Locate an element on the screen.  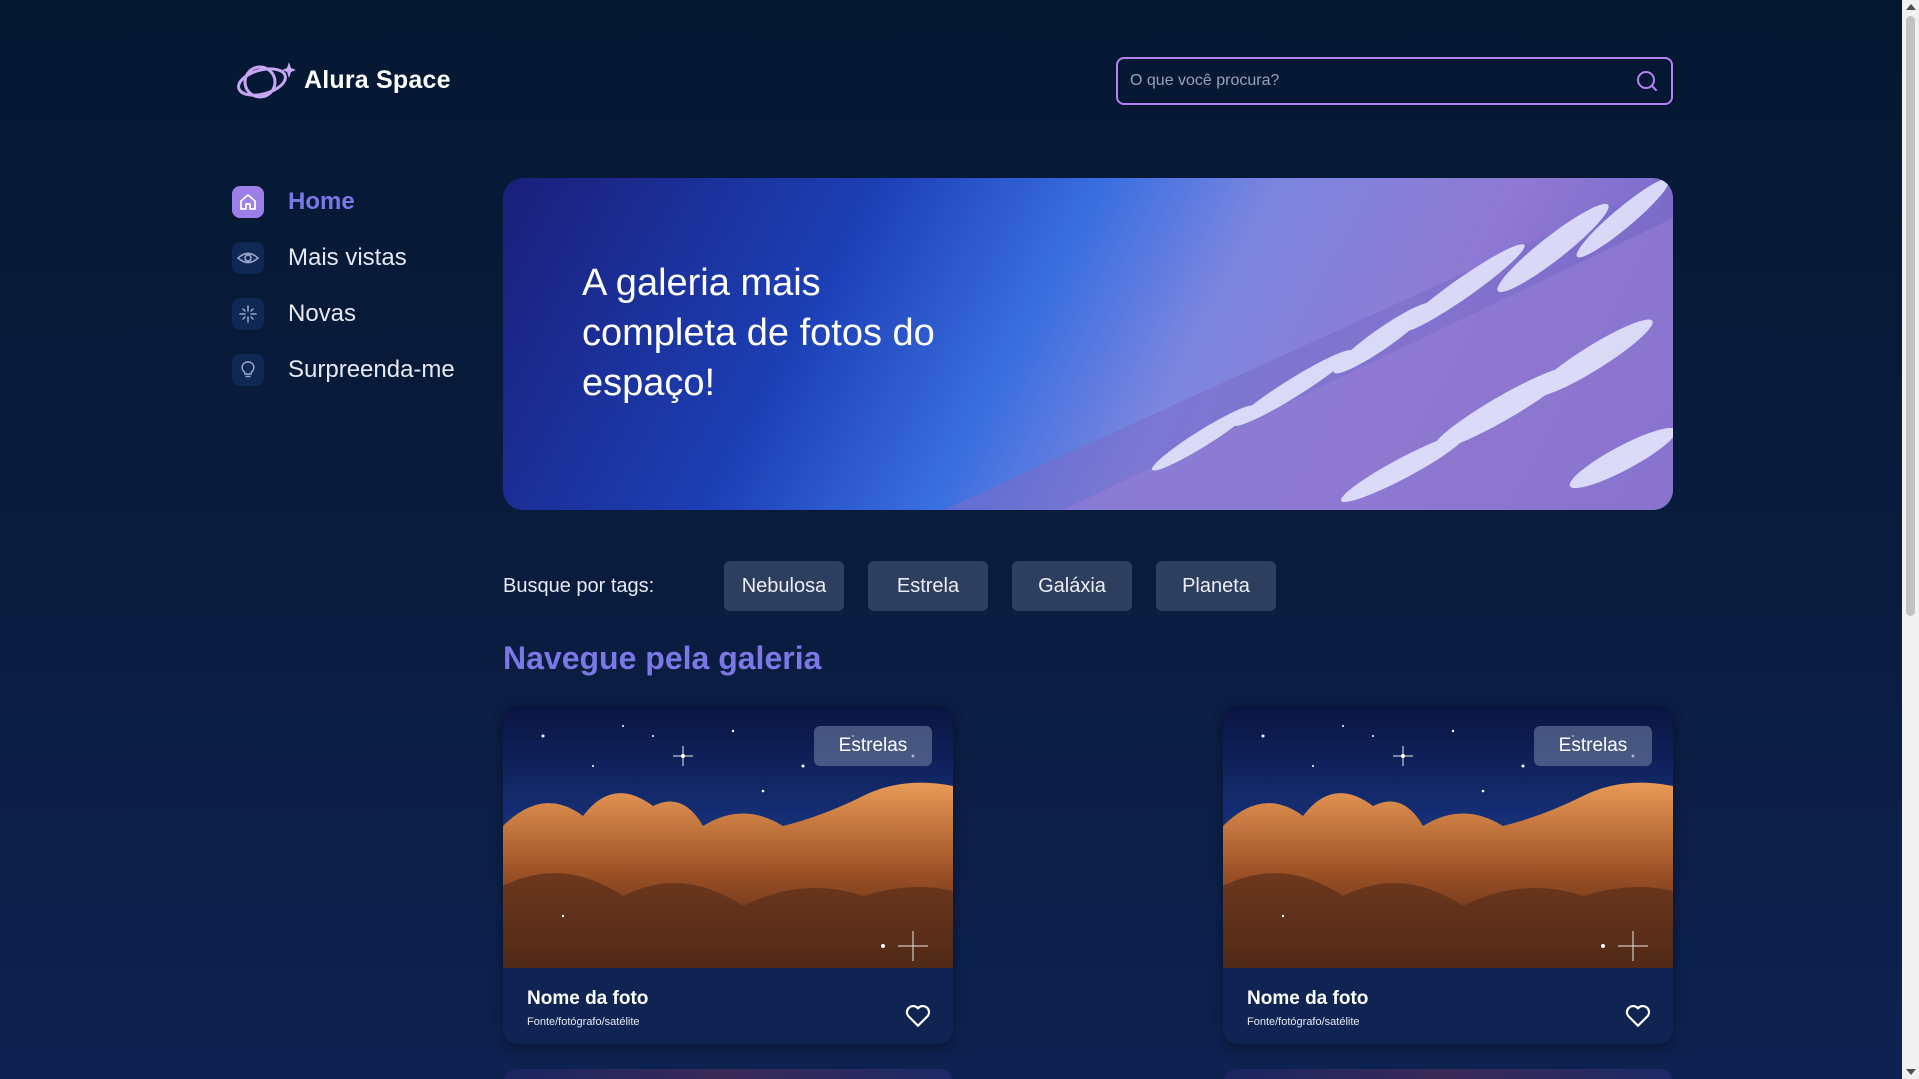
sparkle-icon is located at coordinates (248, 314).